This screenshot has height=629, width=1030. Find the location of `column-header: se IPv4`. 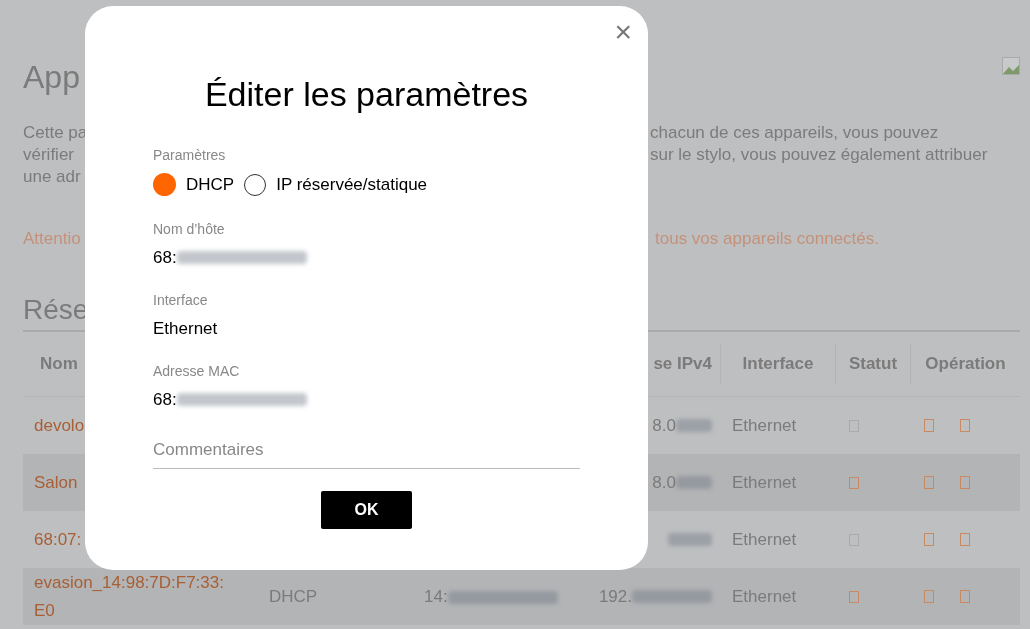

column-header: se IPv4 is located at coordinates (682, 364).